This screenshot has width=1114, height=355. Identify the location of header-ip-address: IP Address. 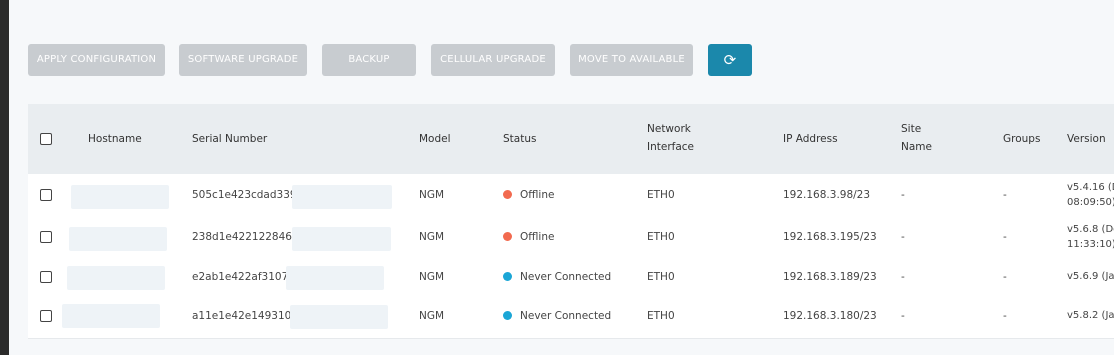
(810, 139).